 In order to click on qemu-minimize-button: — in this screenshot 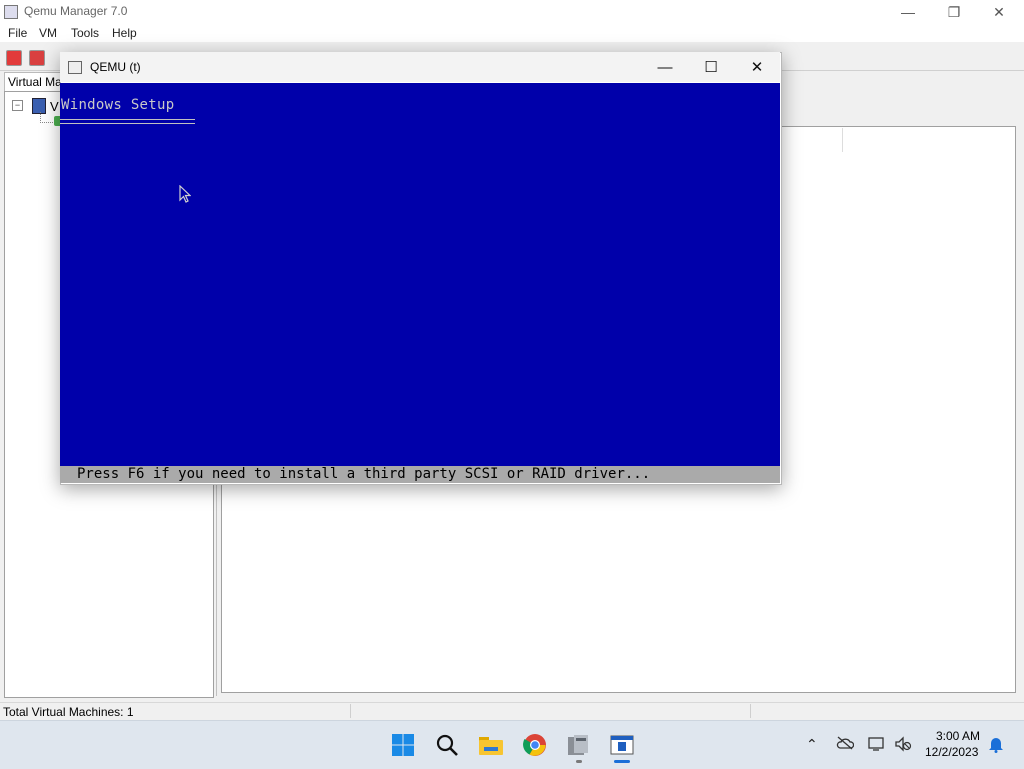, I will do `click(665, 67)`.